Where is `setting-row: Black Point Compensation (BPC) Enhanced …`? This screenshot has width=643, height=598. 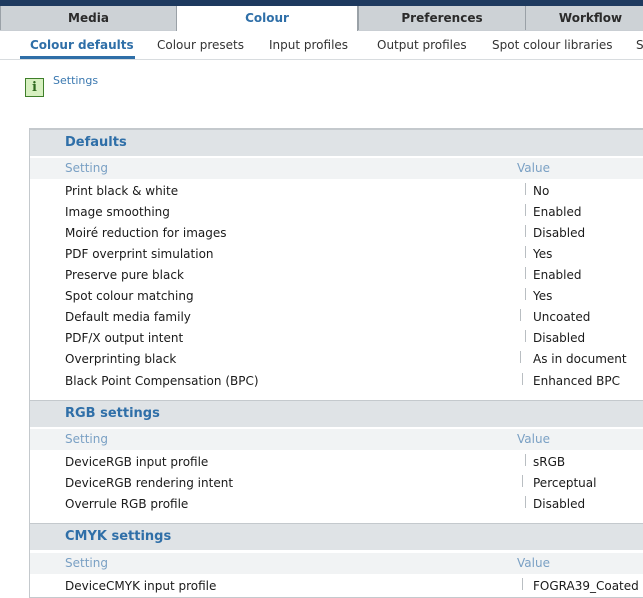
setting-row: Black Point Compensation (BPC) Enhanced … is located at coordinates (336, 381).